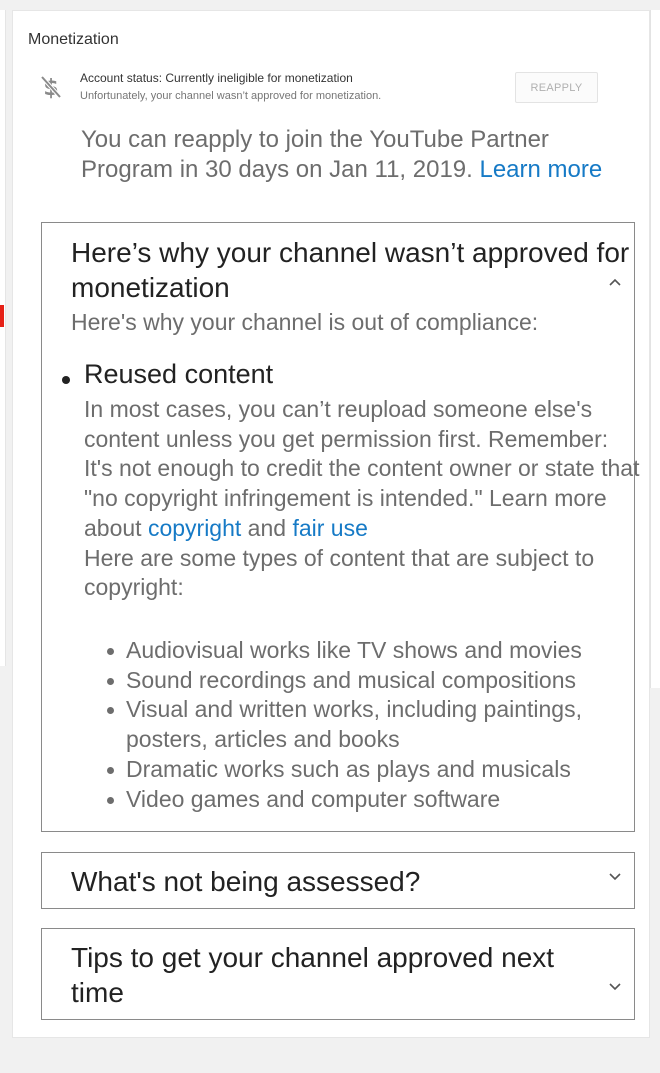 This screenshot has width=660, height=1073. Describe the element at coordinates (655, 349) in the screenshot. I see `right-page-edge` at that location.